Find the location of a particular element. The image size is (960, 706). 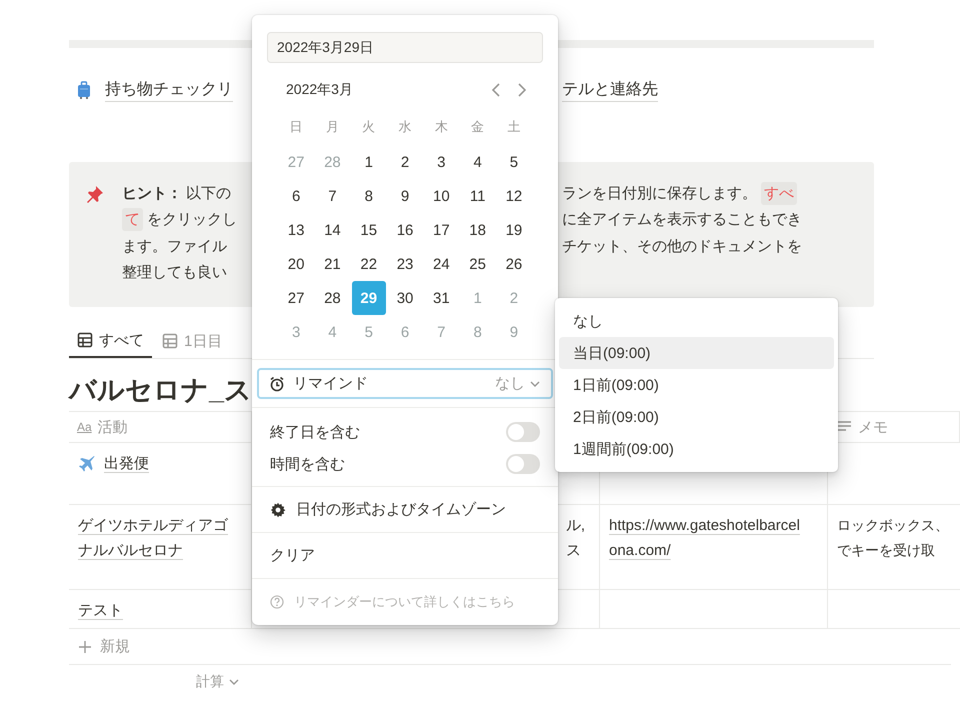

inline-code: すべ is located at coordinates (779, 193).